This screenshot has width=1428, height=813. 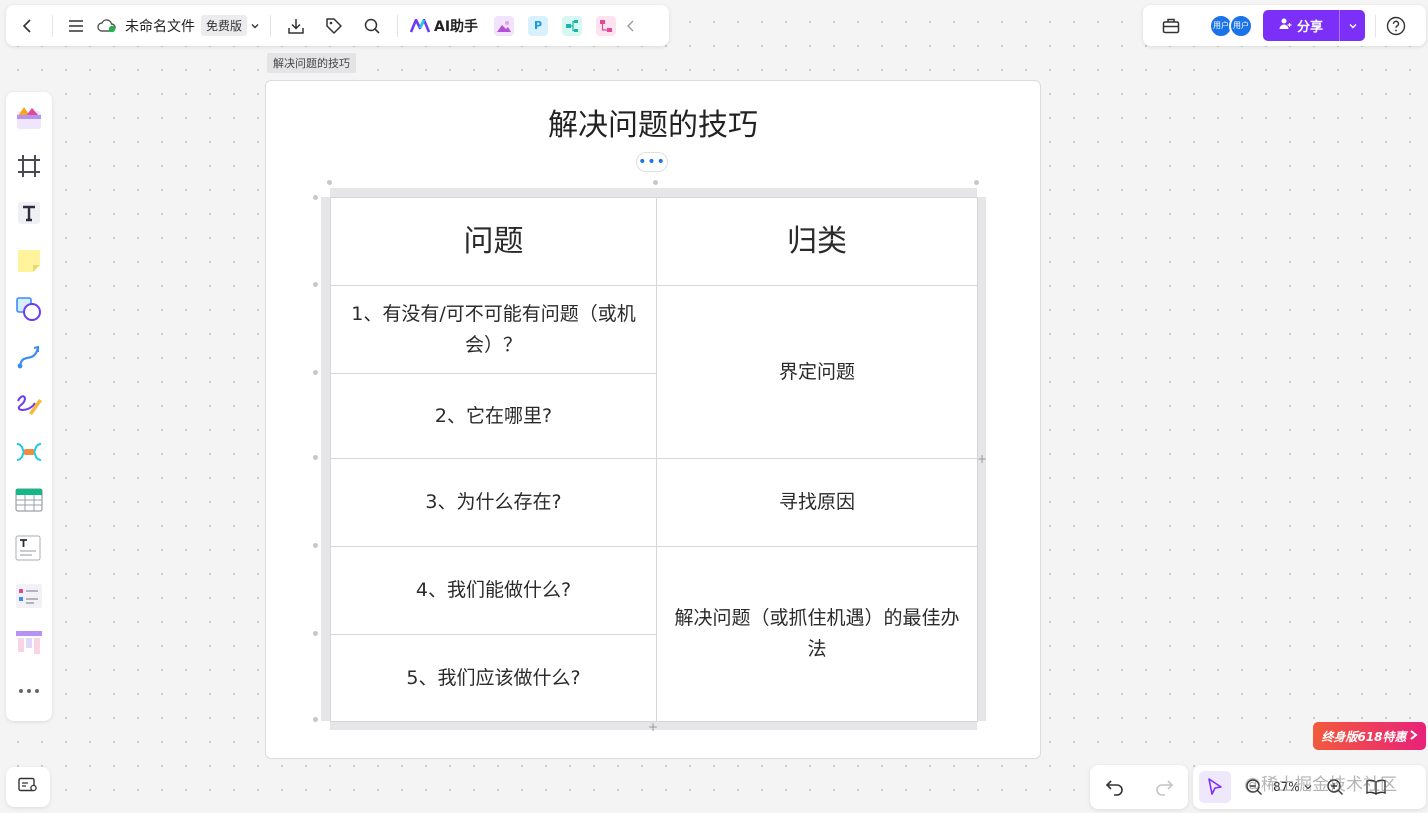 What do you see at coordinates (311, 63) in the screenshot?
I see `frame-label: 解决问题的技巧` at bounding box center [311, 63].